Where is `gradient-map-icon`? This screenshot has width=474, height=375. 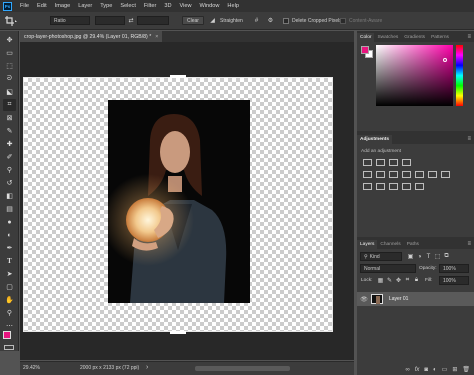 gradient-map-icon is located at coordinates (406, 186).